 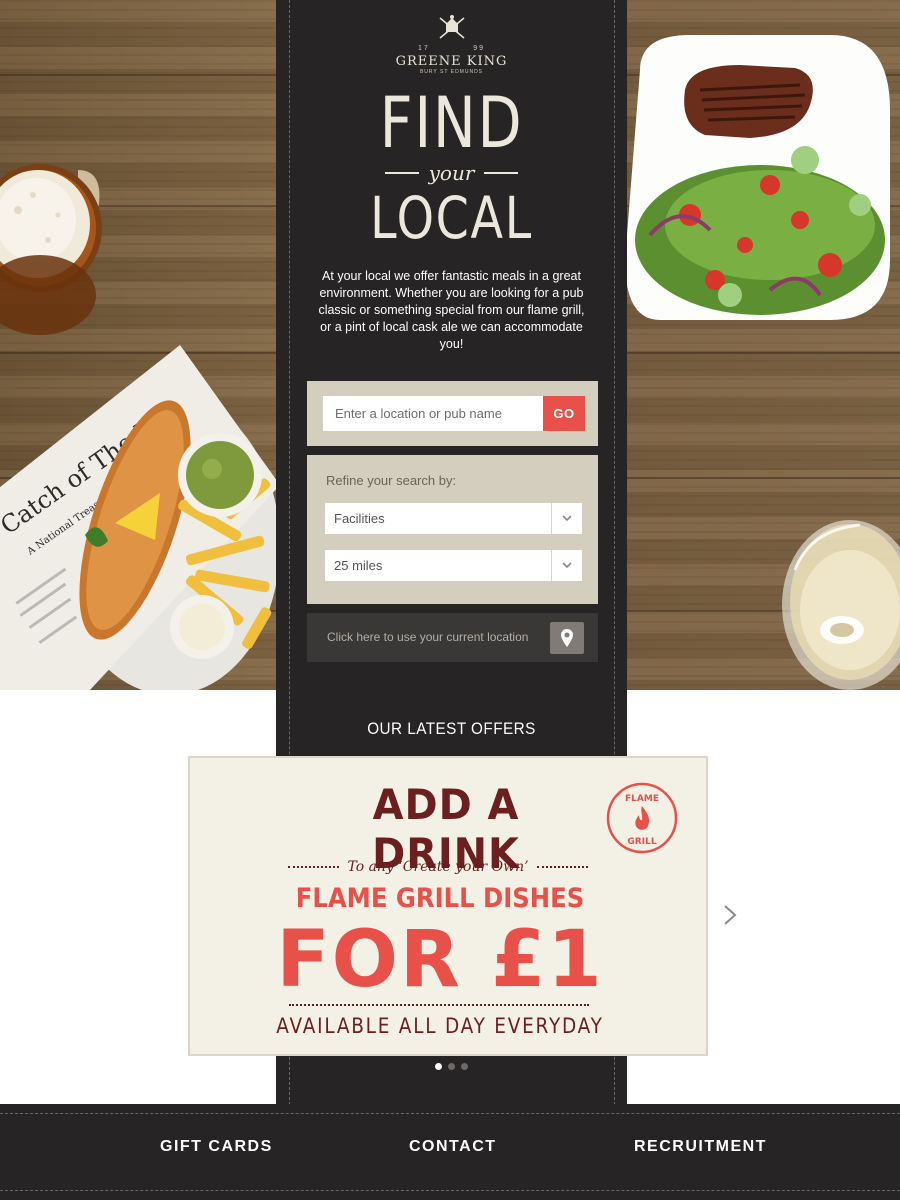 I want to click on offer-price: FOR £1, so click(x=440, y=960).